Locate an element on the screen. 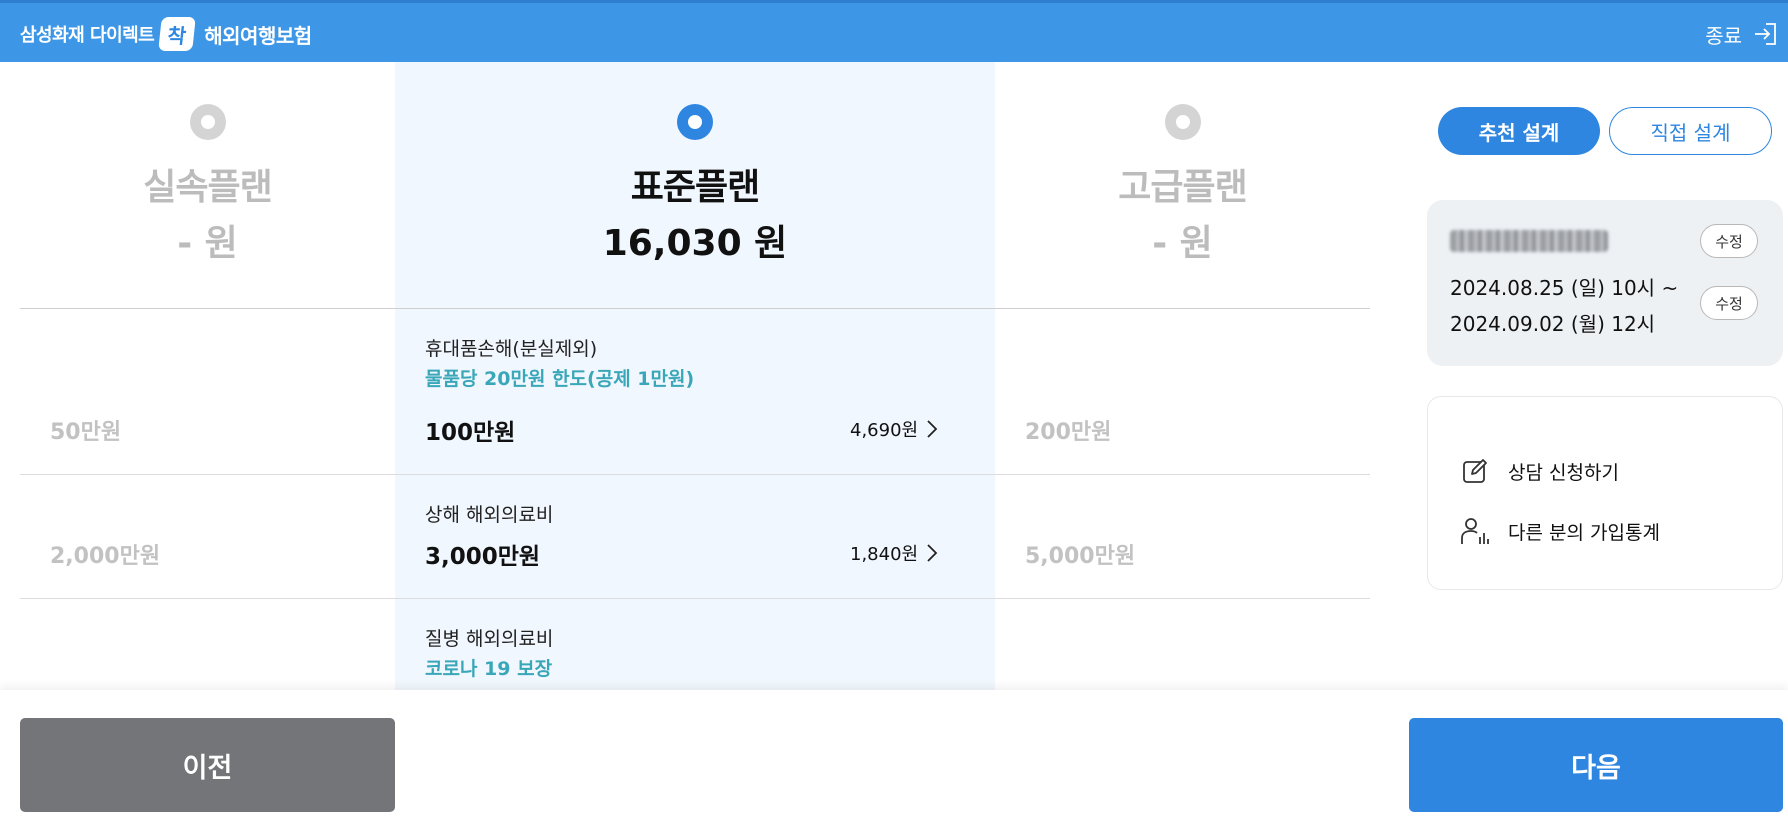 This screenshot has height=816, width=1788. stats-link: 다른 분의 가입통계 is located at coordinates (1560, 531).